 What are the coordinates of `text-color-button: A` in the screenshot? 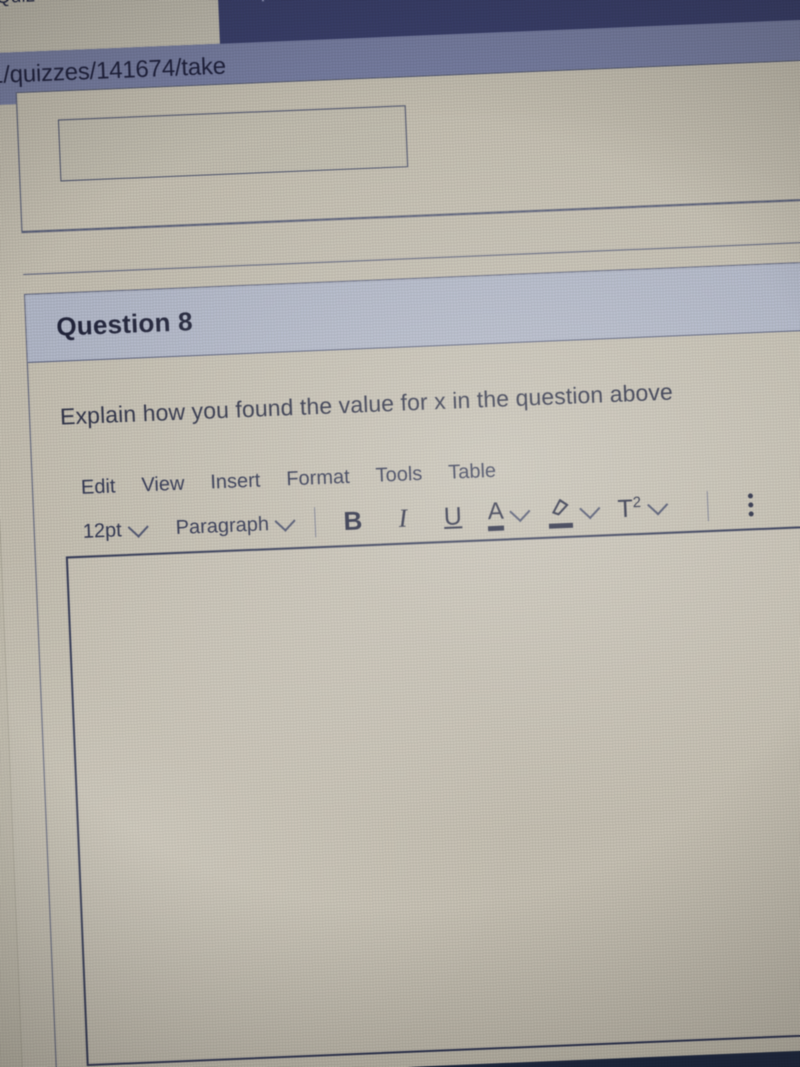 It's located at (509, 514).